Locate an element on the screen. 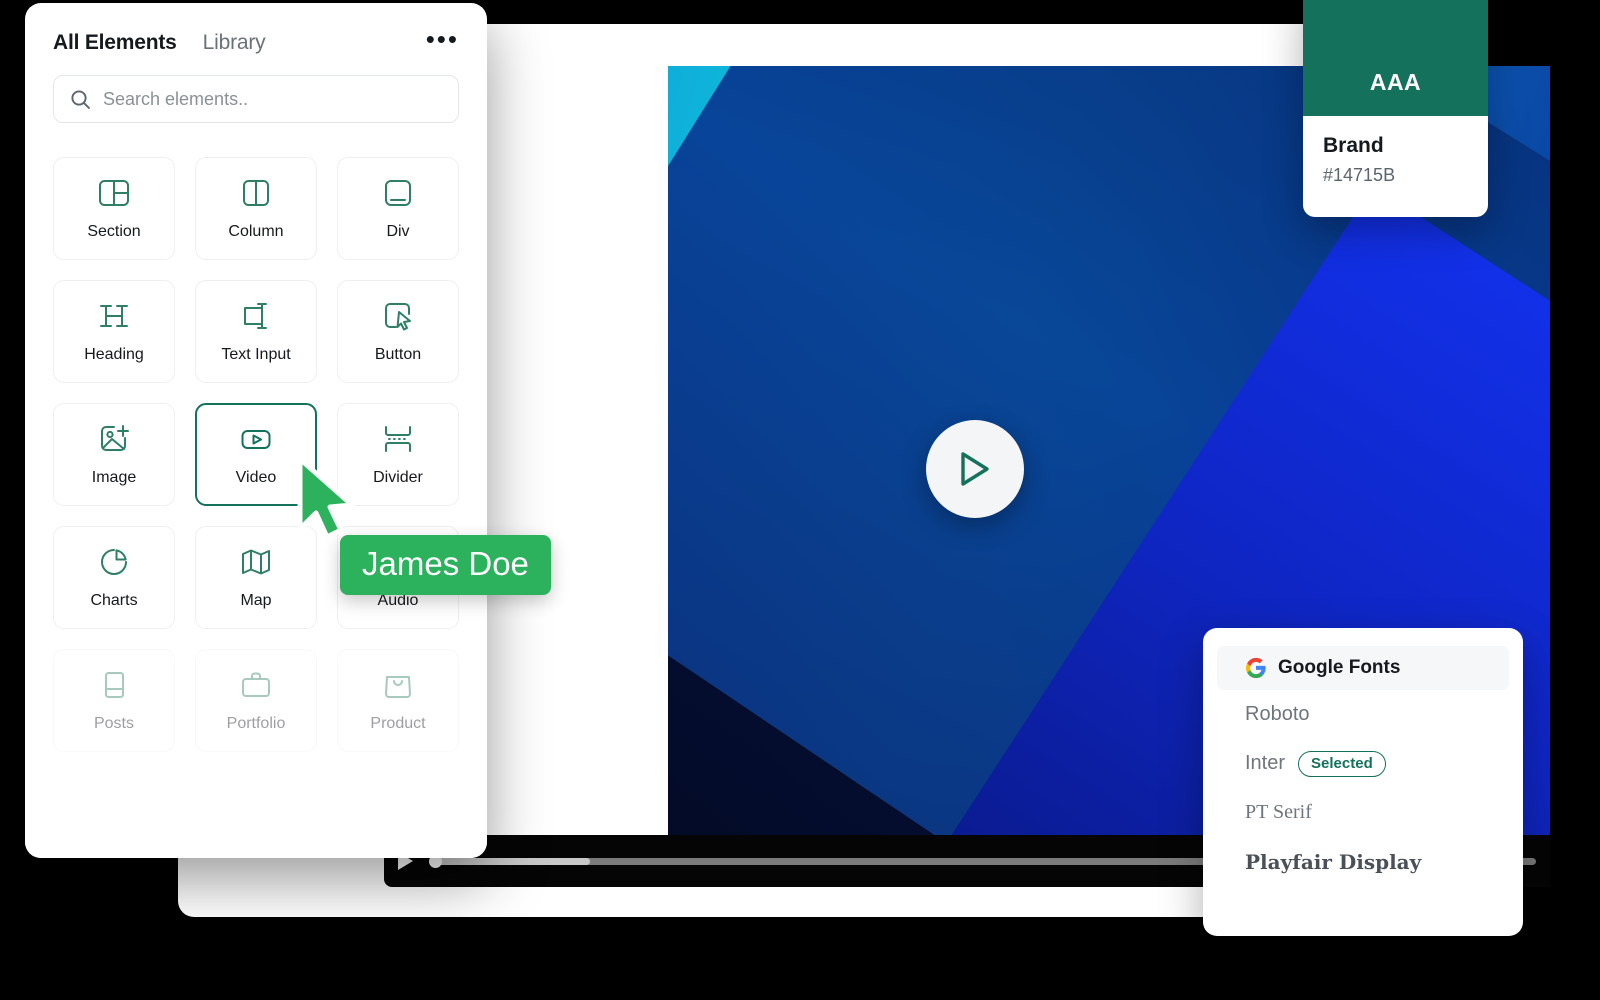  charts-icon is located at coordinates (114, 562).